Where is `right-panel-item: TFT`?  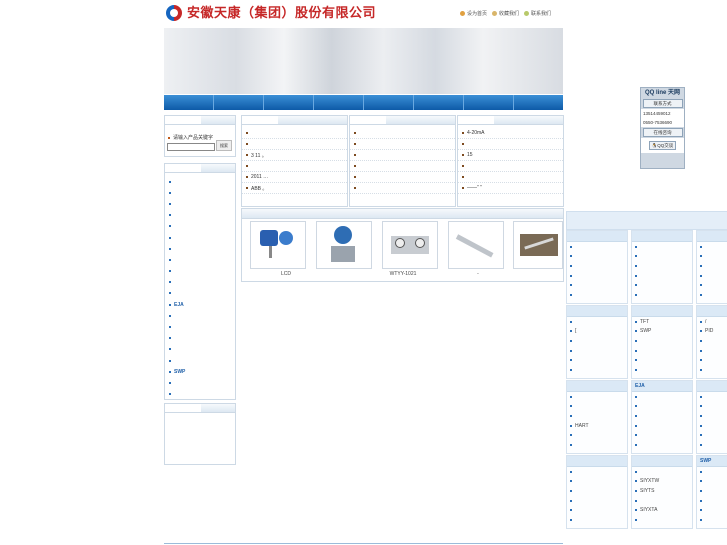
right-panel-item: TFT is located at coordinates (662, 322).